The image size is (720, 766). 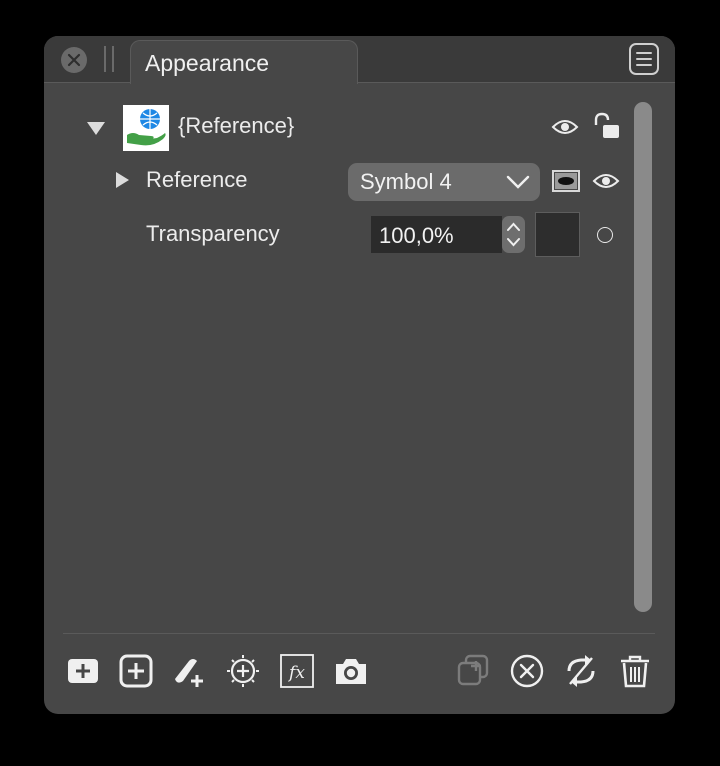 I want to click on svg-text: fx, so click(x=296, y=673).